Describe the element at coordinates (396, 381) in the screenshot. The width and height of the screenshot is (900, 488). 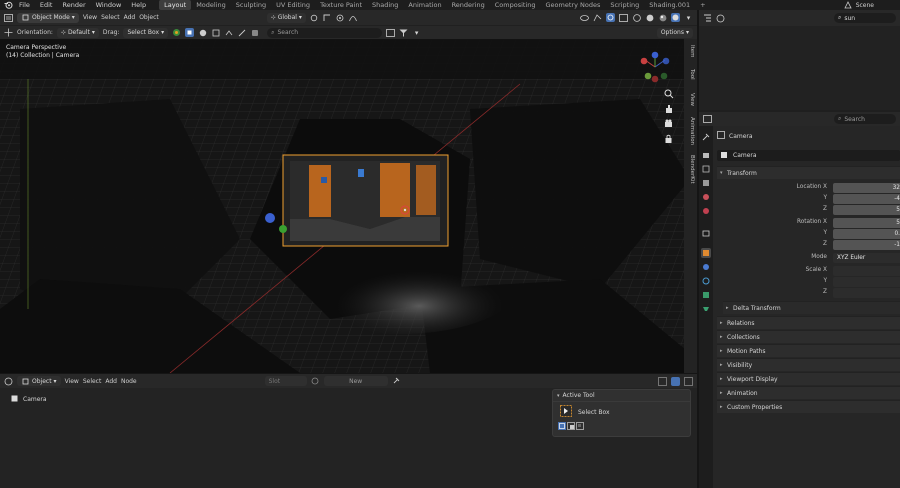
I see `pin-icon` at that location.